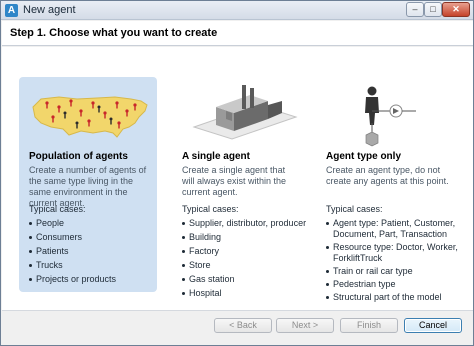 The width and height of the screenshot is (474, 346). Describe the element at coordinates (305, 325) in the screenshot. I see `next-button: Next >` at that location.